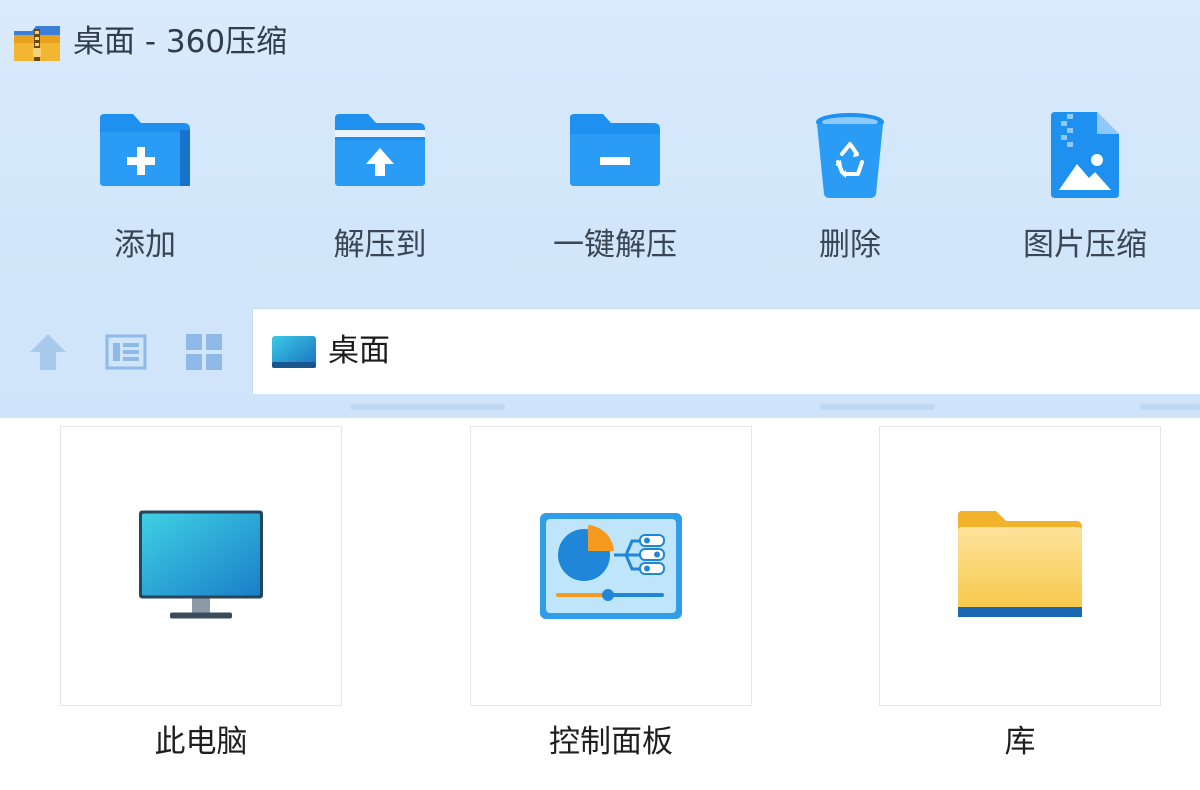 The image size is (1200, 790). I want to click on one-click-extract-button: 一键解压, so click(615, 192).